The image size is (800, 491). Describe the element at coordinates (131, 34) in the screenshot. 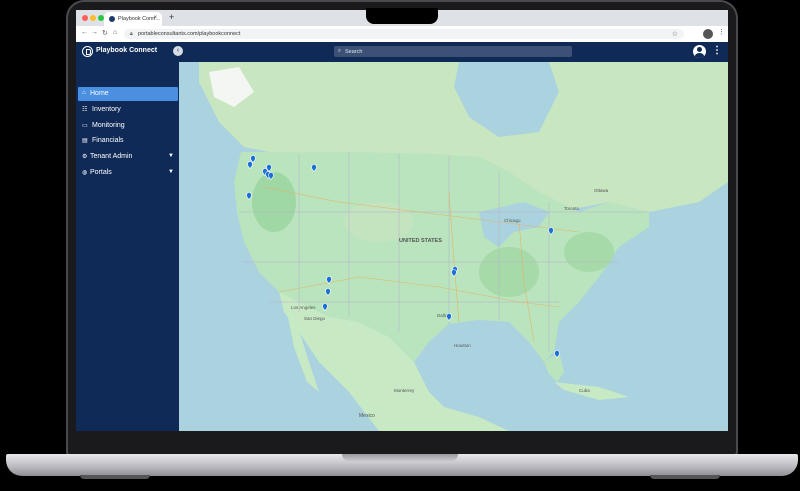

I see `lock-icon: 🔒︎` at that location.